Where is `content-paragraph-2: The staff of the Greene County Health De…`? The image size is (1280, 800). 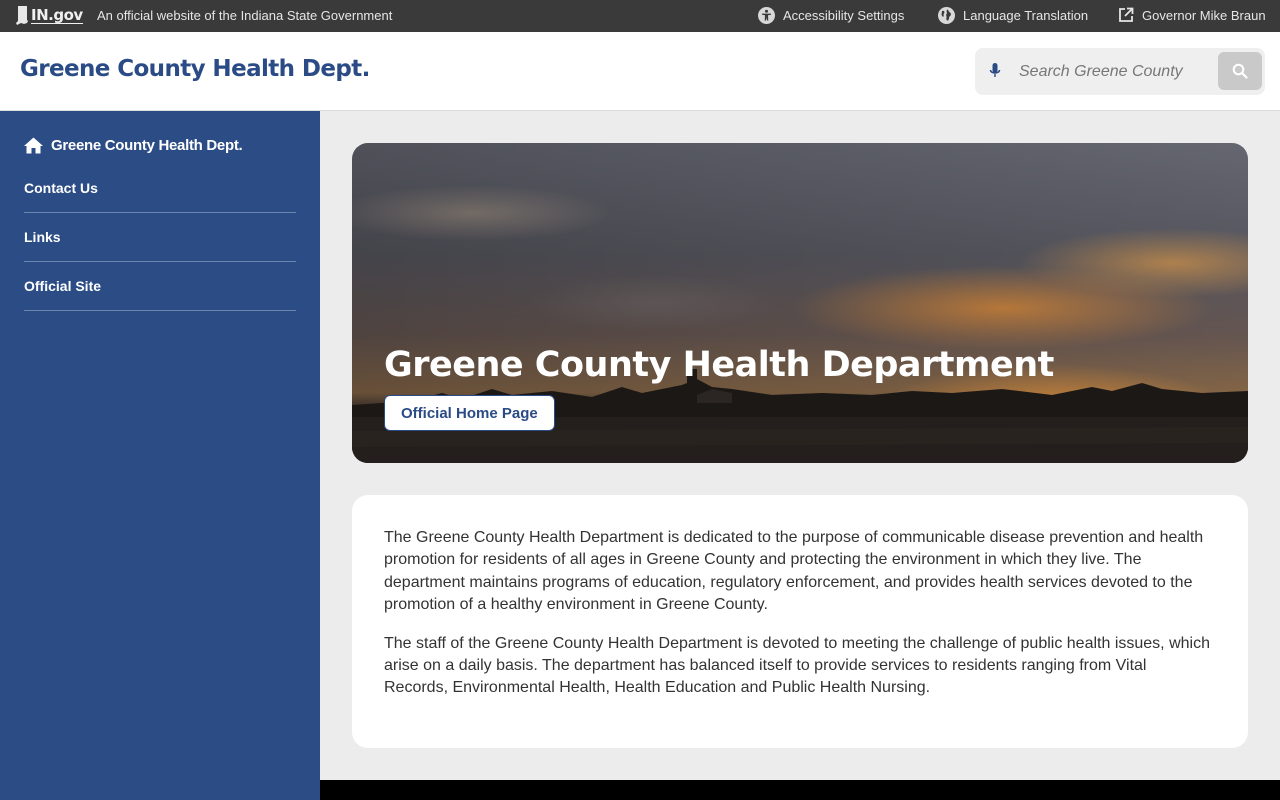 content-paragraph-2: The staff of the Greene County Health De… is located at coordinates (797, 665).